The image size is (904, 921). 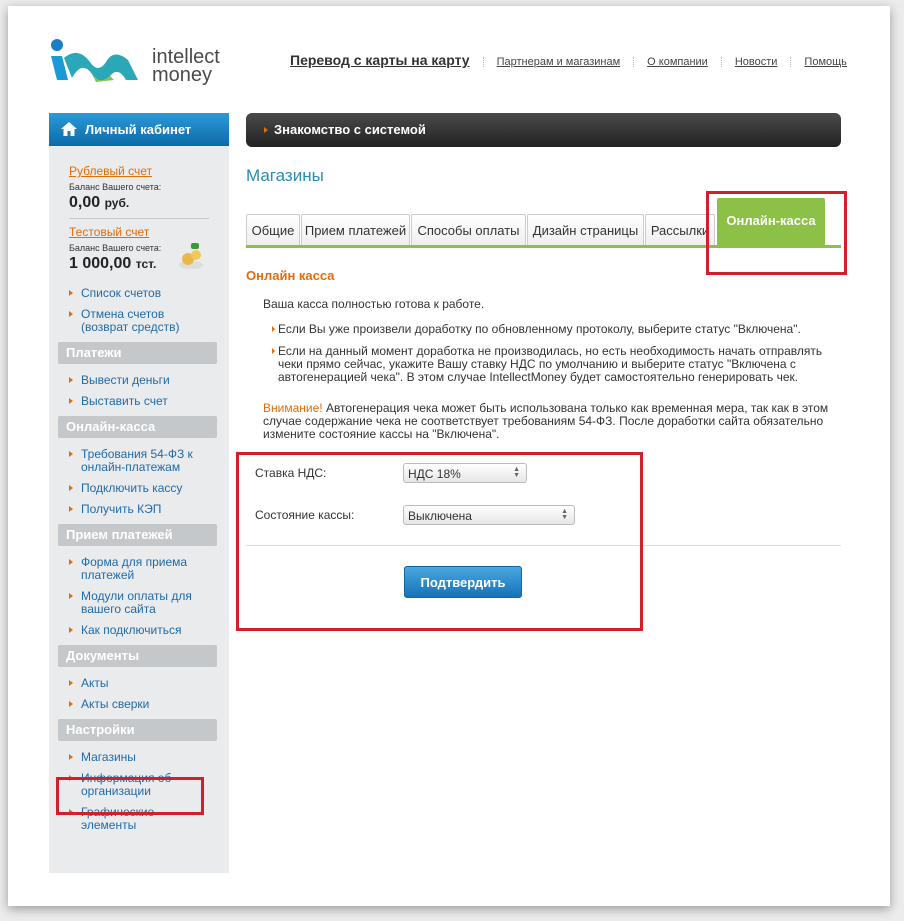 What do you see at coordinates (350, 129) in the screenshot?
I see `intro-bar-title: Знакомство с системой` at bounding box center [350, 129].